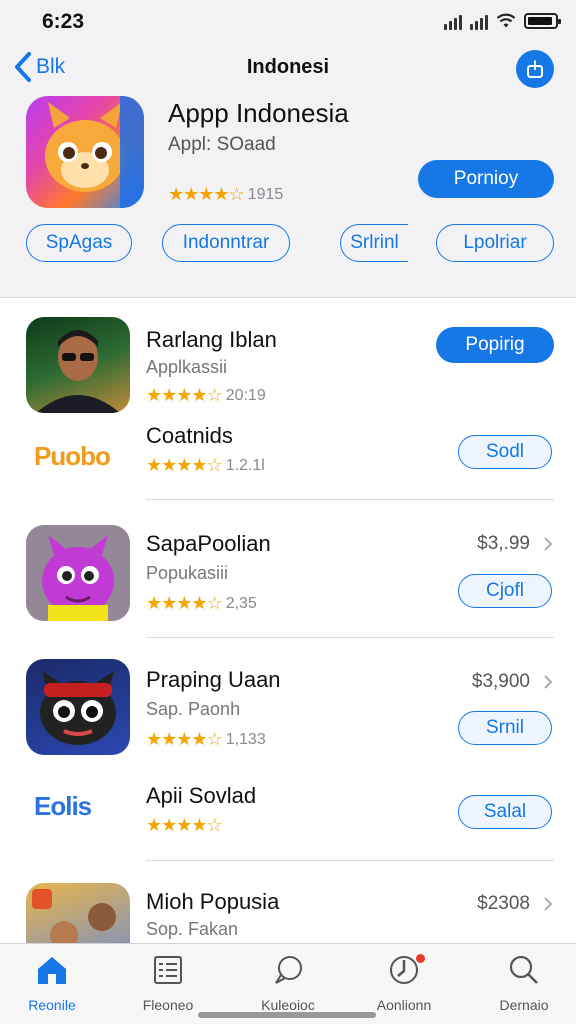 This screenshot has height=1024, width=576. What do you see at coordinates (288, 67) in the screenshot?
I see `page-title: Indonesi` at bounding box center [288, 67].